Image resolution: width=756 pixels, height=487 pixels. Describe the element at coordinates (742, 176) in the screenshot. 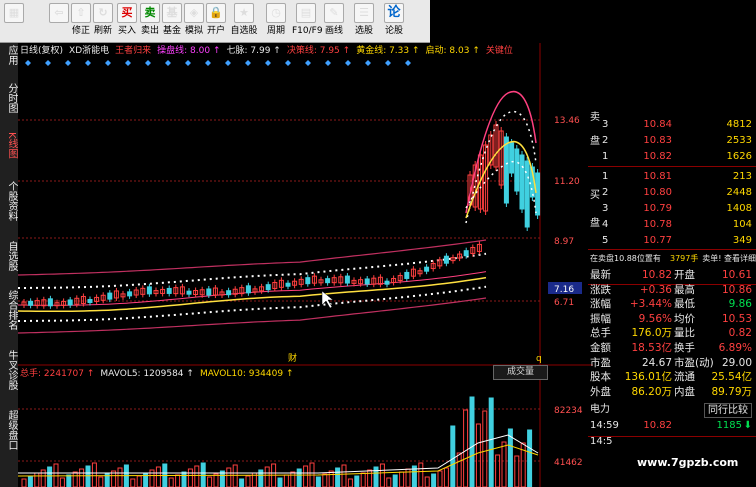

I see `value: 213` at that location.